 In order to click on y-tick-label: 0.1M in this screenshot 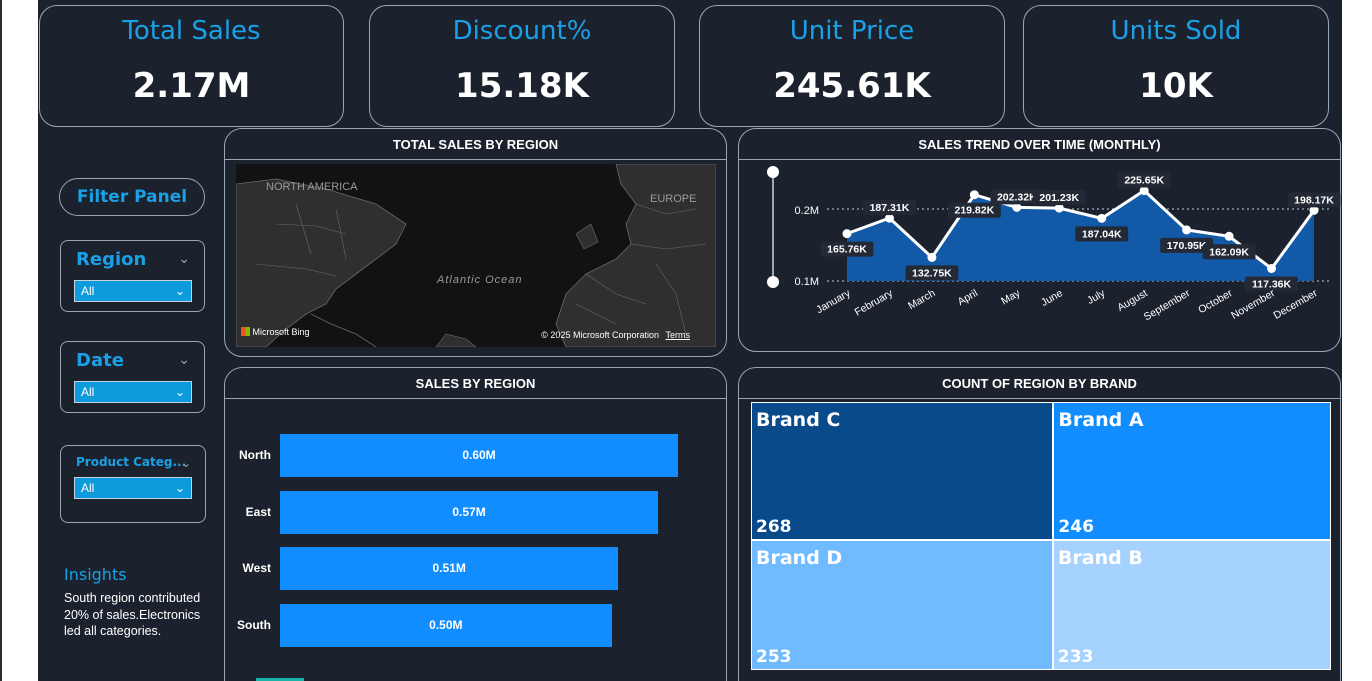, I will do `click(807, 282)`.